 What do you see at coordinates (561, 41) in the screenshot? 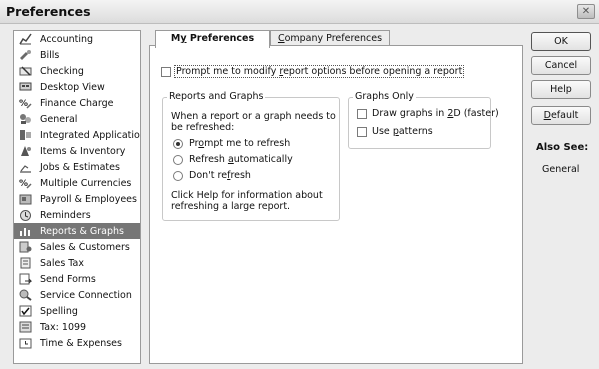
I see `ok-button: OK` at bounding box center [561, 41].